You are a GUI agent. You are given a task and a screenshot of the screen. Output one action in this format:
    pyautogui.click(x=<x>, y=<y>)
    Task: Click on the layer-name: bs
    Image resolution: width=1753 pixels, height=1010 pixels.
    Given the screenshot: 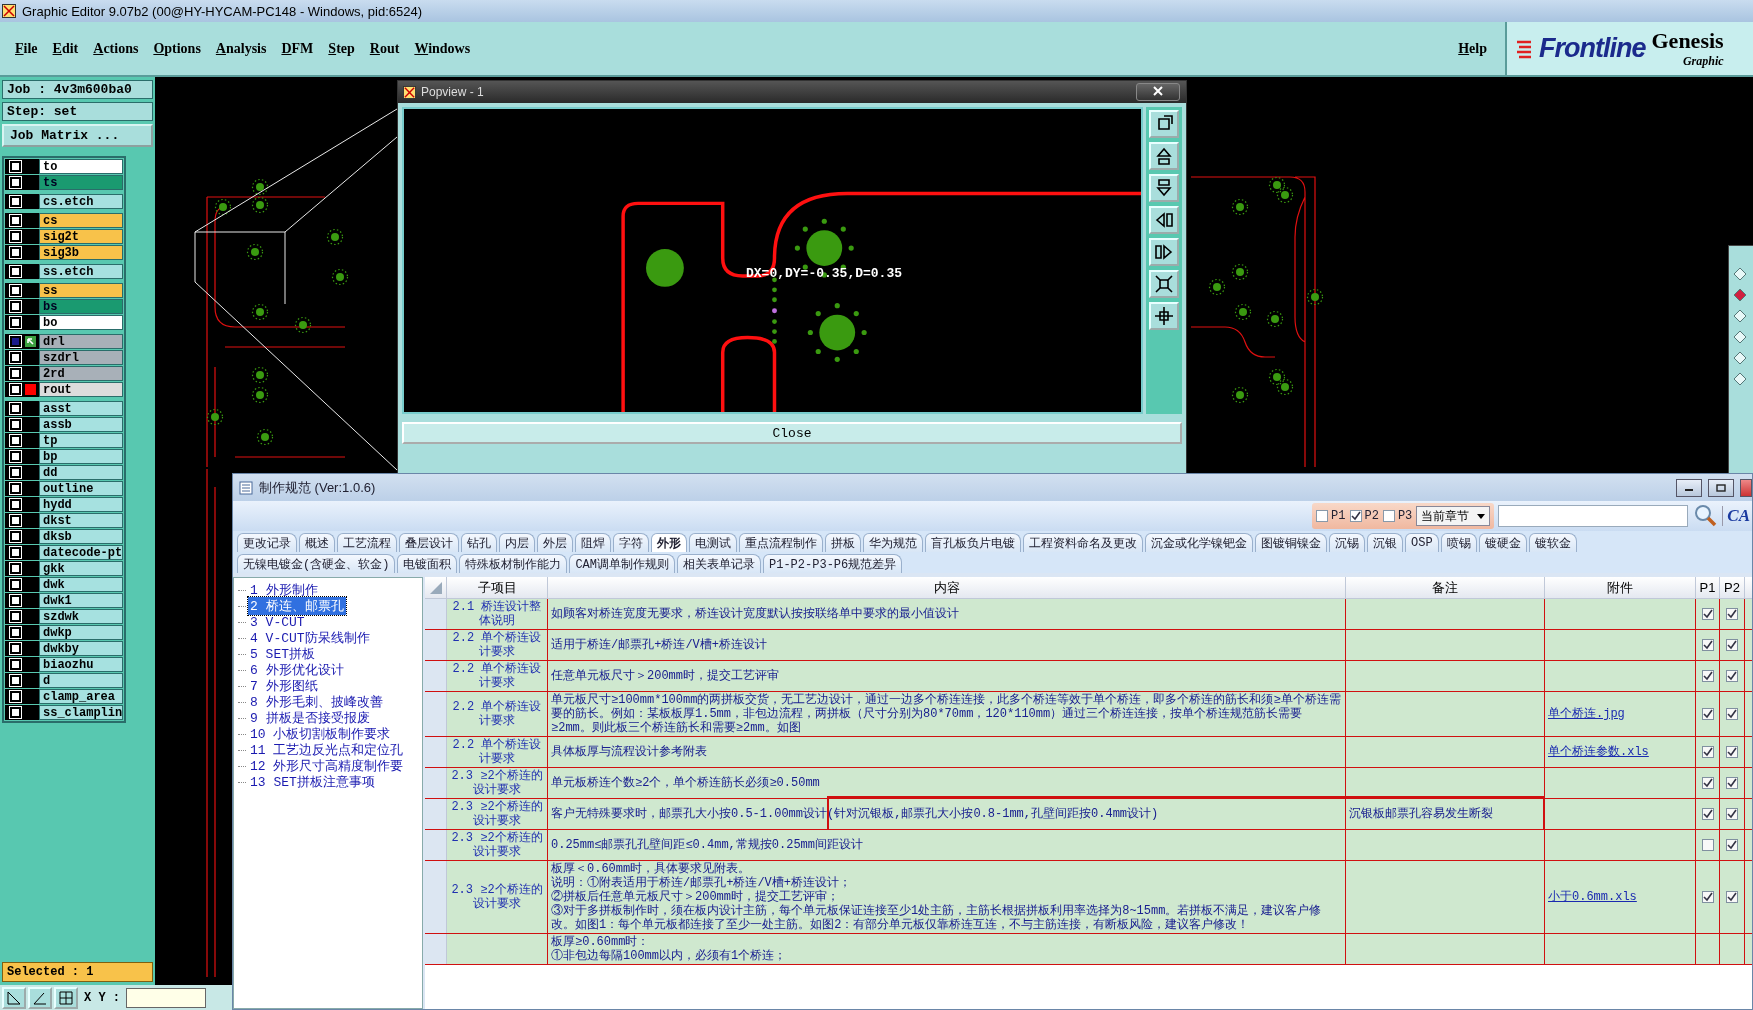 What is the action you would take?
    pyautogui.click(x=81, y=306)
    